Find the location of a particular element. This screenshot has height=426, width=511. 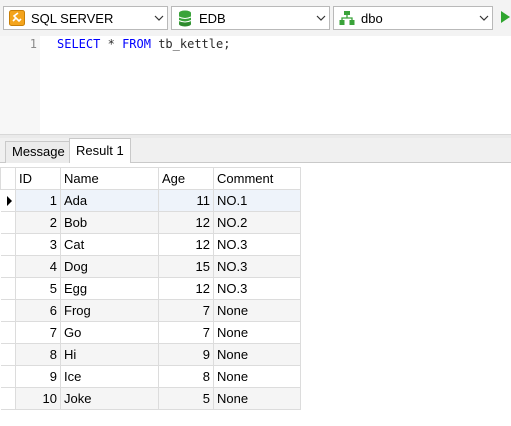

database-select: EDB is located at coordinates (250, 18).